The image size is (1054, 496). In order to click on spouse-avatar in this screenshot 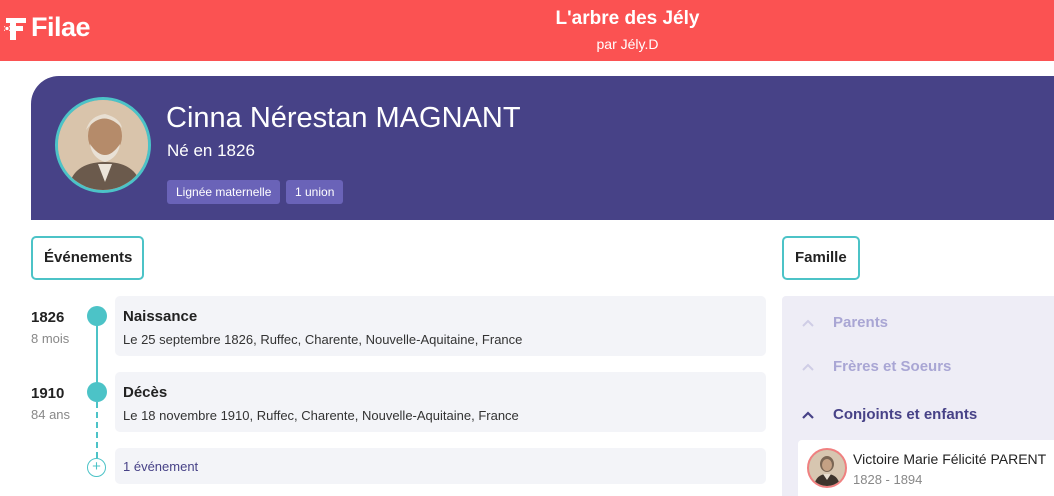, I will do `click(827, 468)`.